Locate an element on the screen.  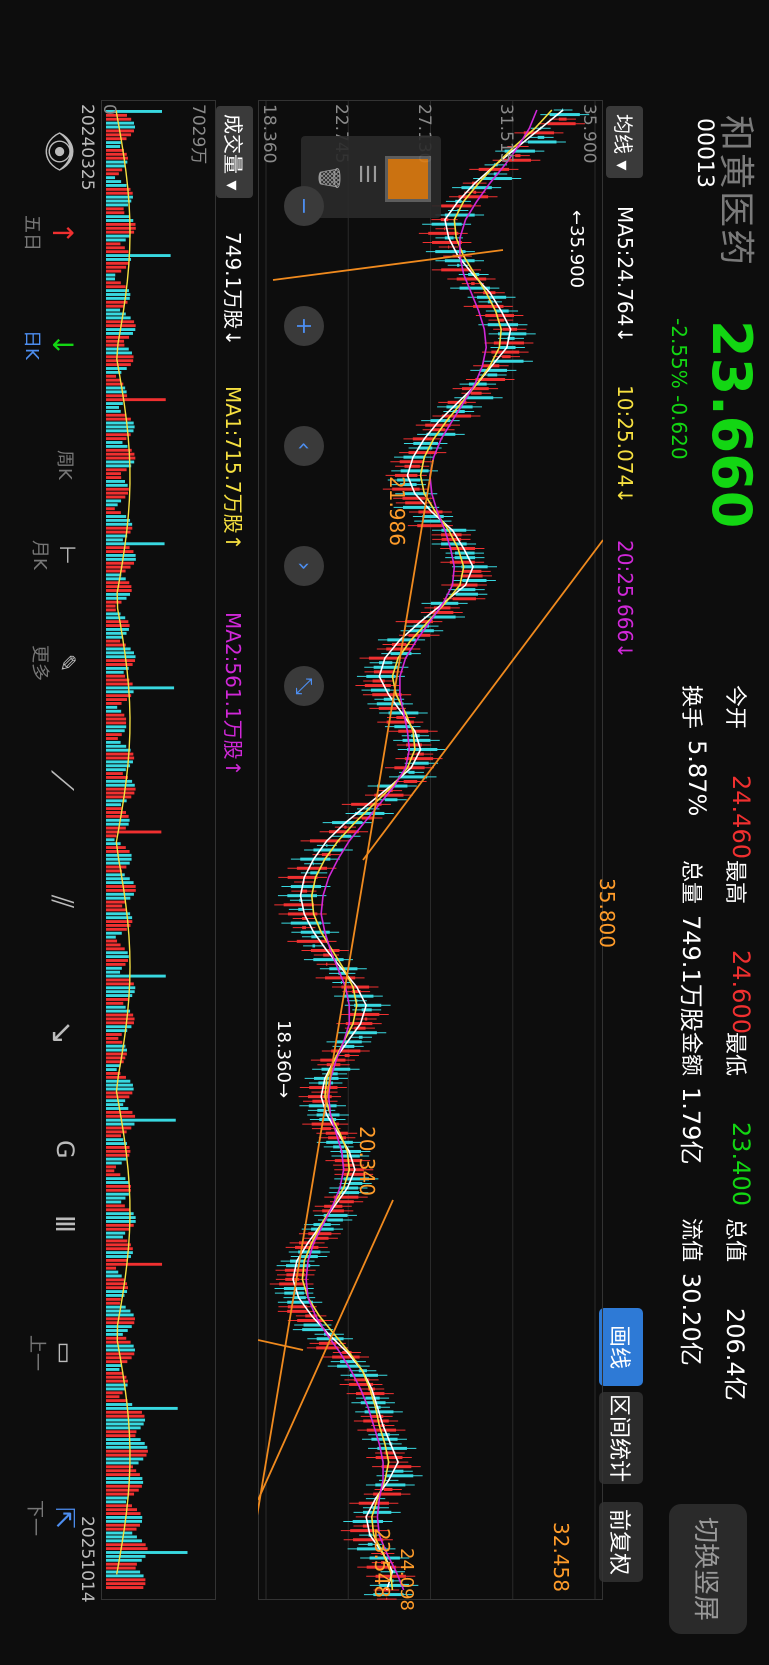
line-label-3: 32.458 is located at coordinates (561, 1557).